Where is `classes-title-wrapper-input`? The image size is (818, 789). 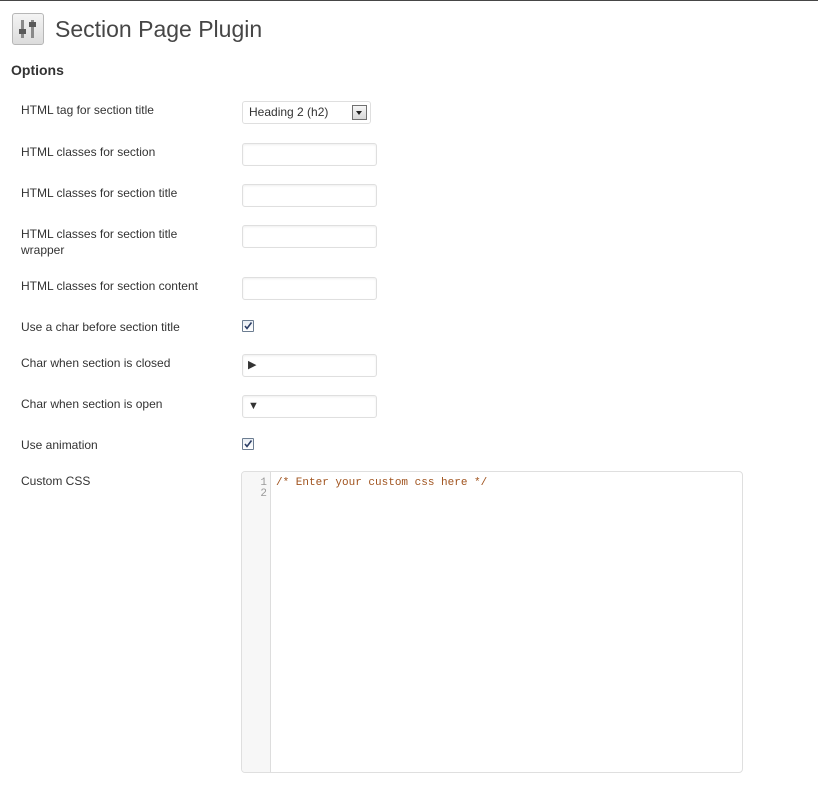 classes-title-wrapper-input is located at coordinates (309, 236).